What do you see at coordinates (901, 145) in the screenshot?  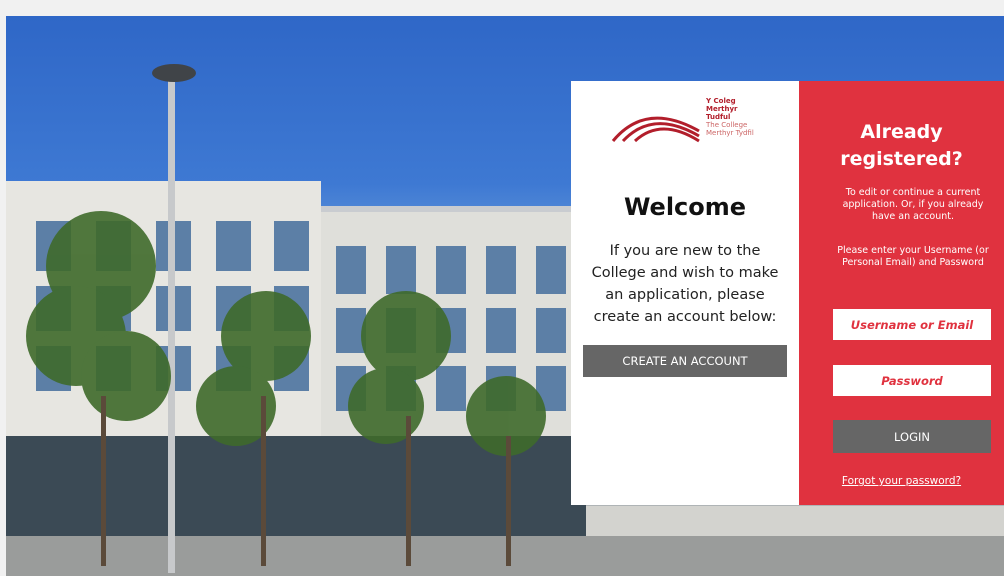 I see `login-title: Already registered?` at bounding box center [901, 145].